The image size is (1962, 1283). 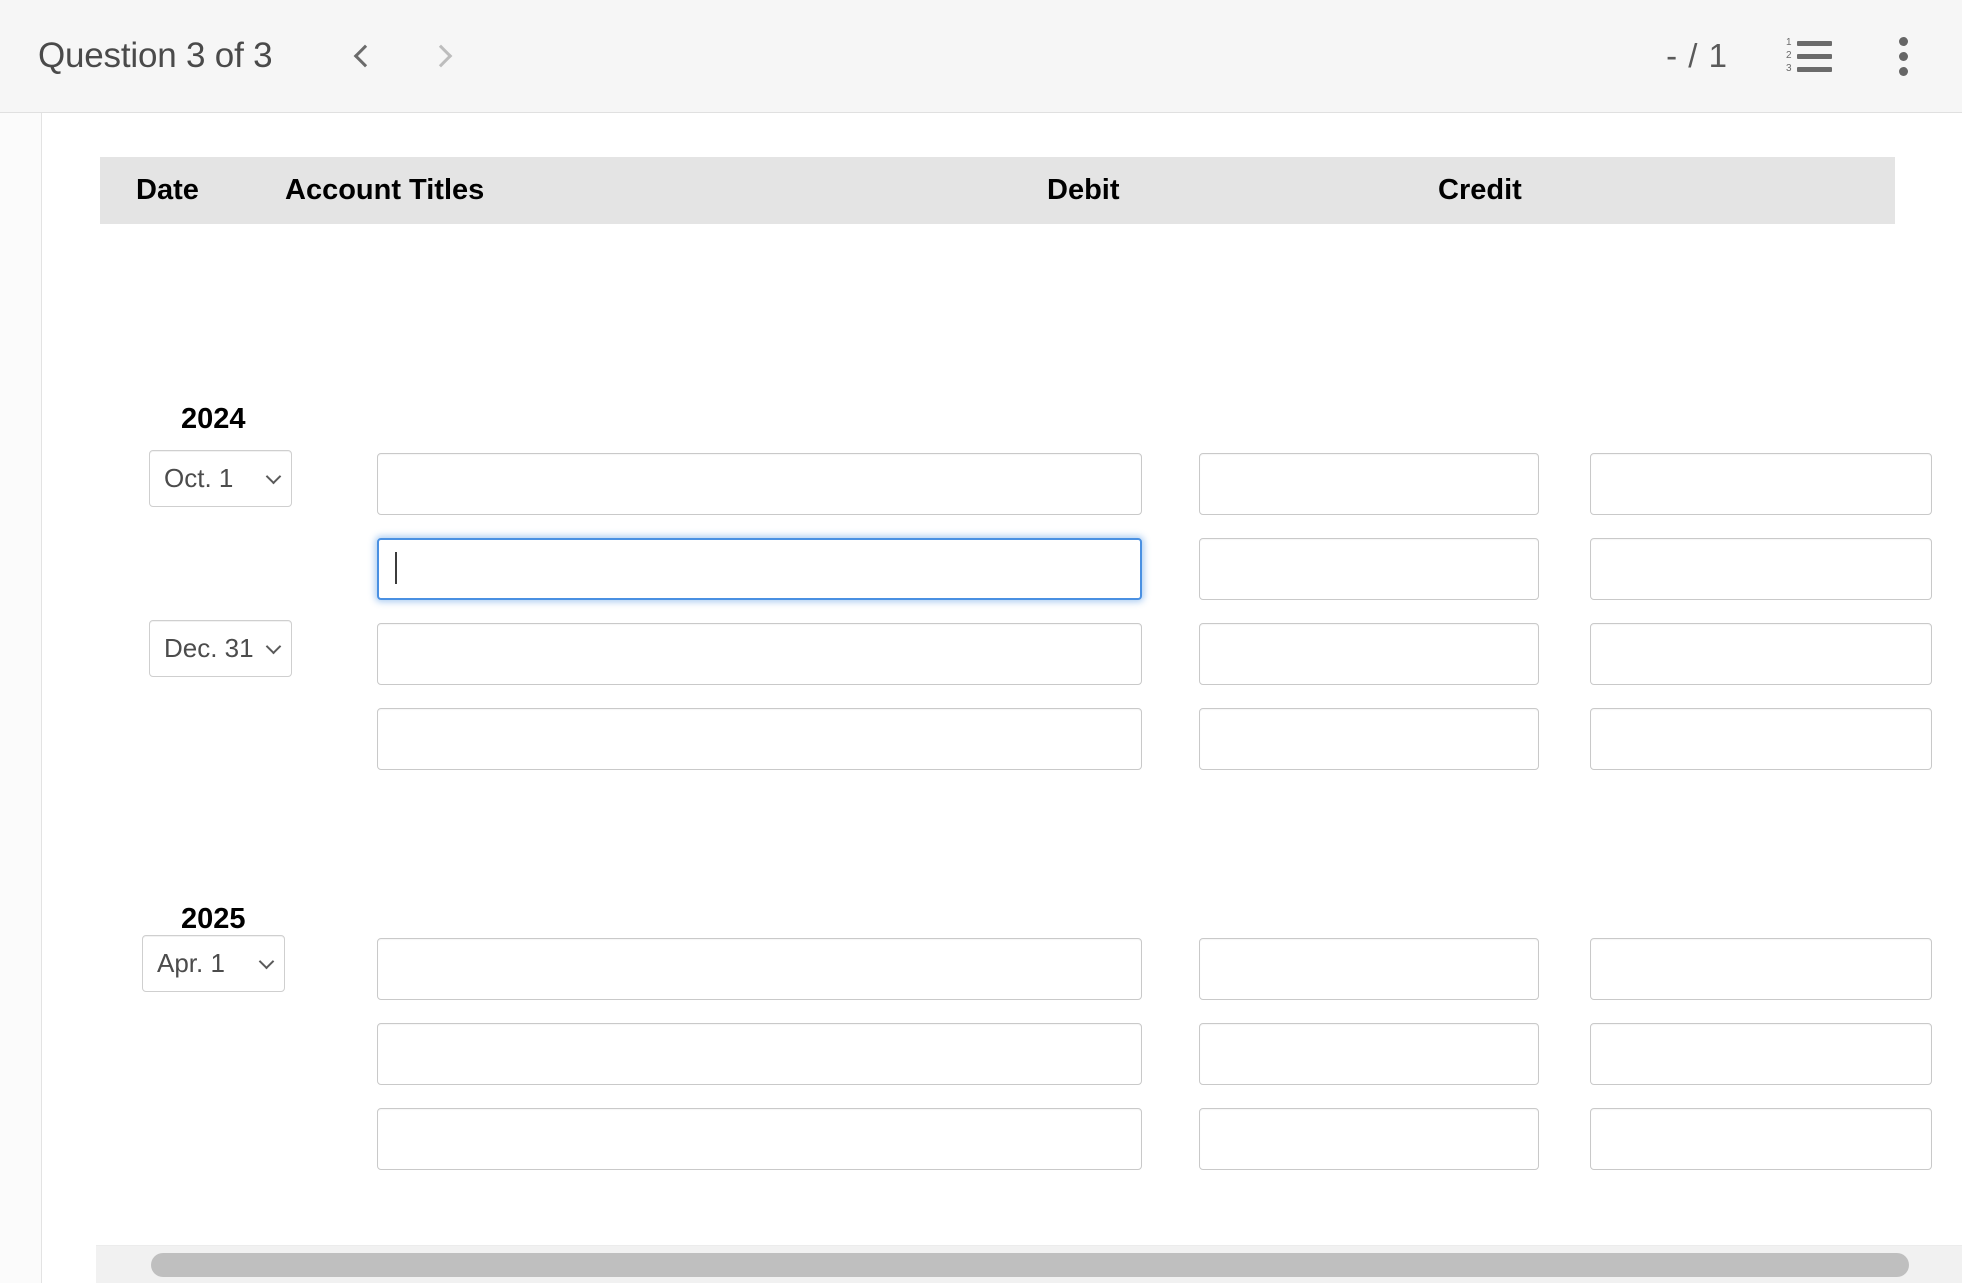 I want to click on next-question-button, so click(x=444, y=56).